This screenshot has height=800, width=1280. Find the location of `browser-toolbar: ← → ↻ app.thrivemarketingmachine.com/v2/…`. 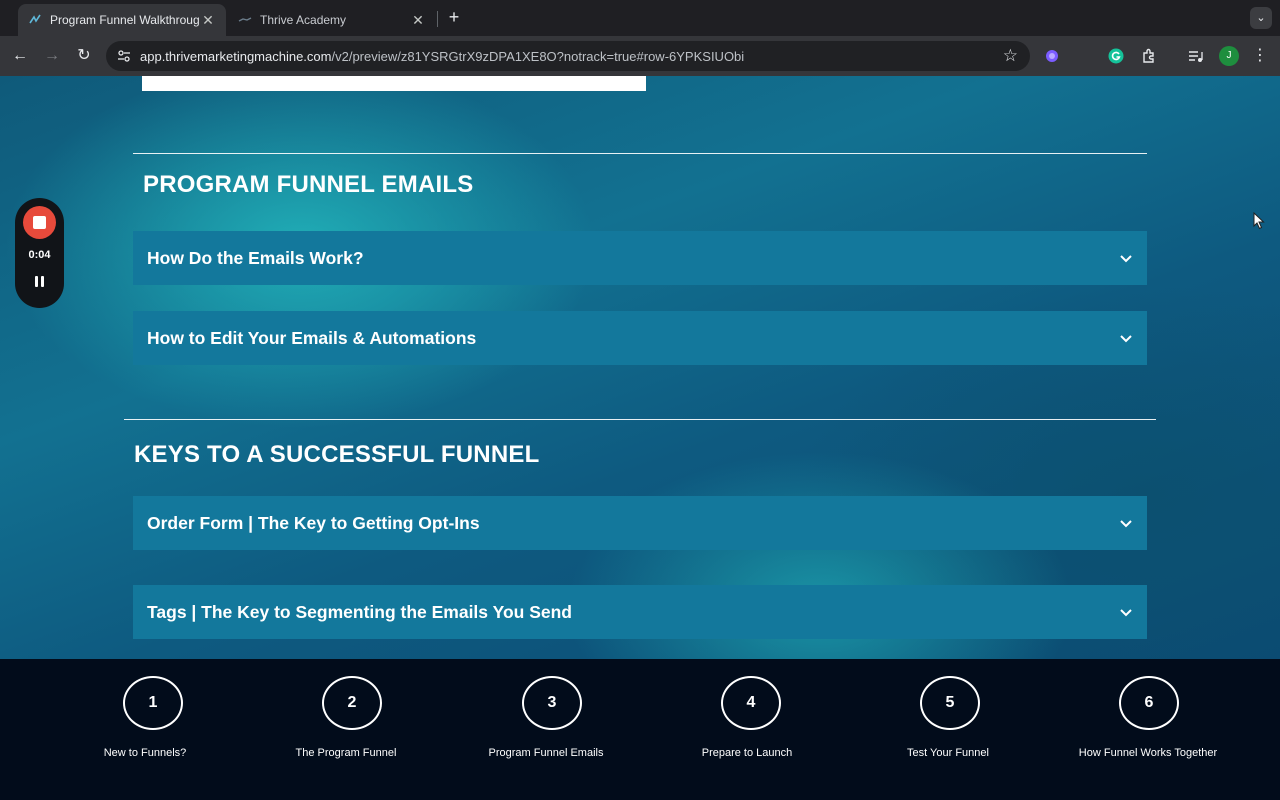

browser-toolbar: ← → ↻ app.thrivemarketingmachine.com/v2/… is located at coordinates (640, 56).